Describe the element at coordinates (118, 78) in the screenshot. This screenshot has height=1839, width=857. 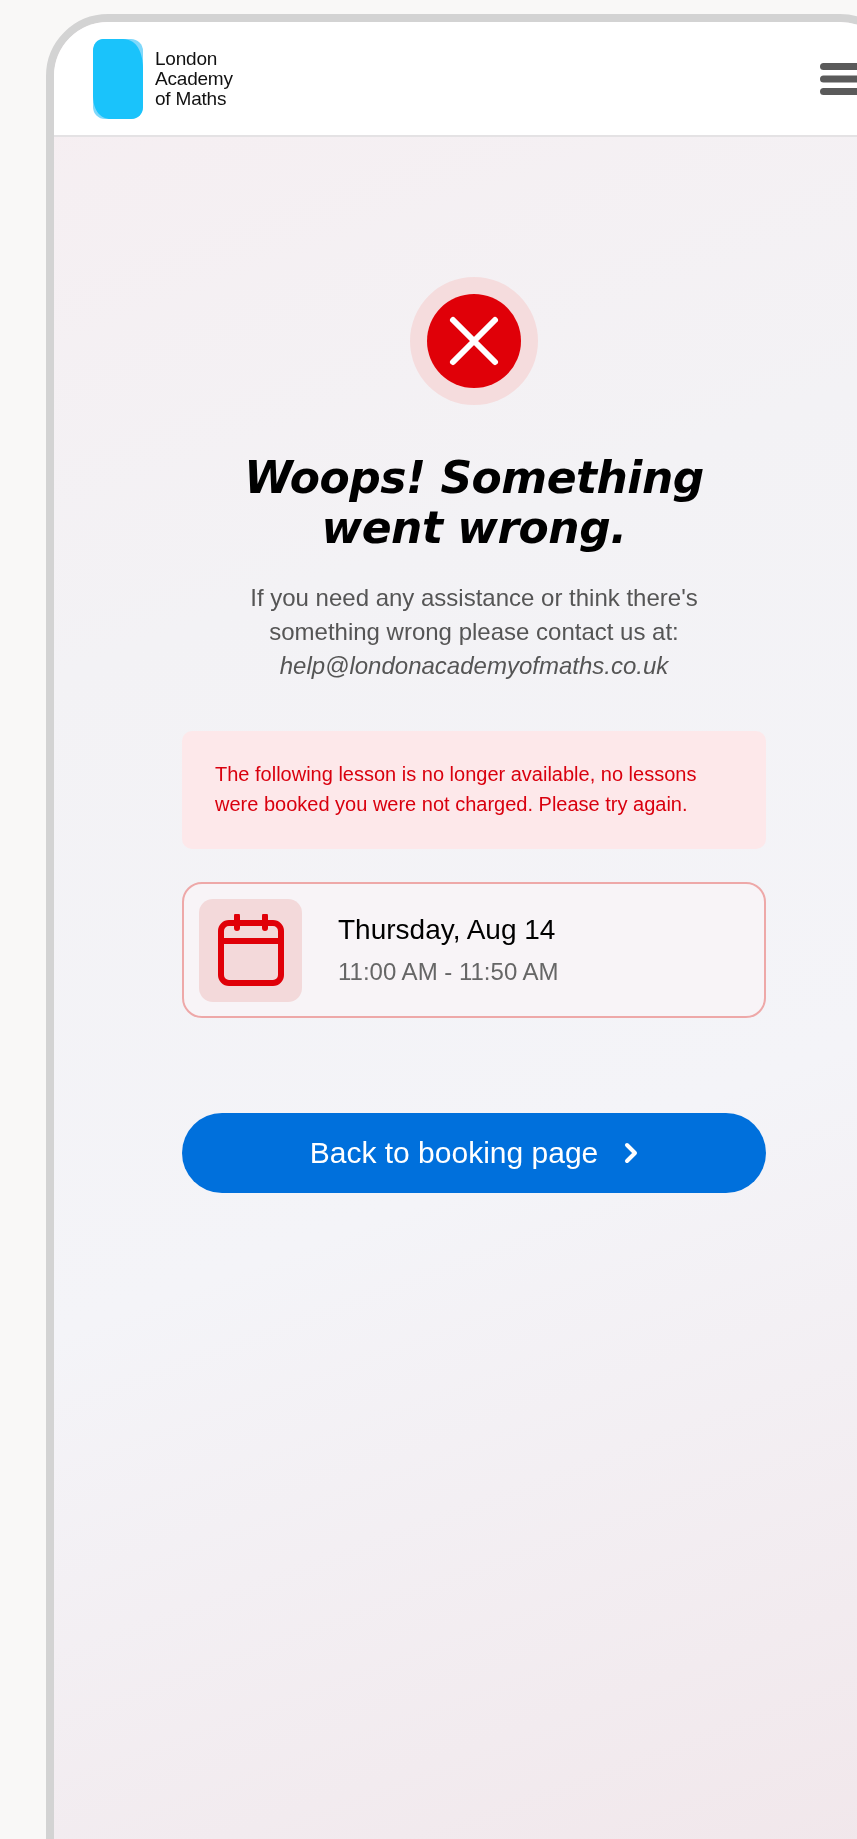
I see `logo-icon` at that location.